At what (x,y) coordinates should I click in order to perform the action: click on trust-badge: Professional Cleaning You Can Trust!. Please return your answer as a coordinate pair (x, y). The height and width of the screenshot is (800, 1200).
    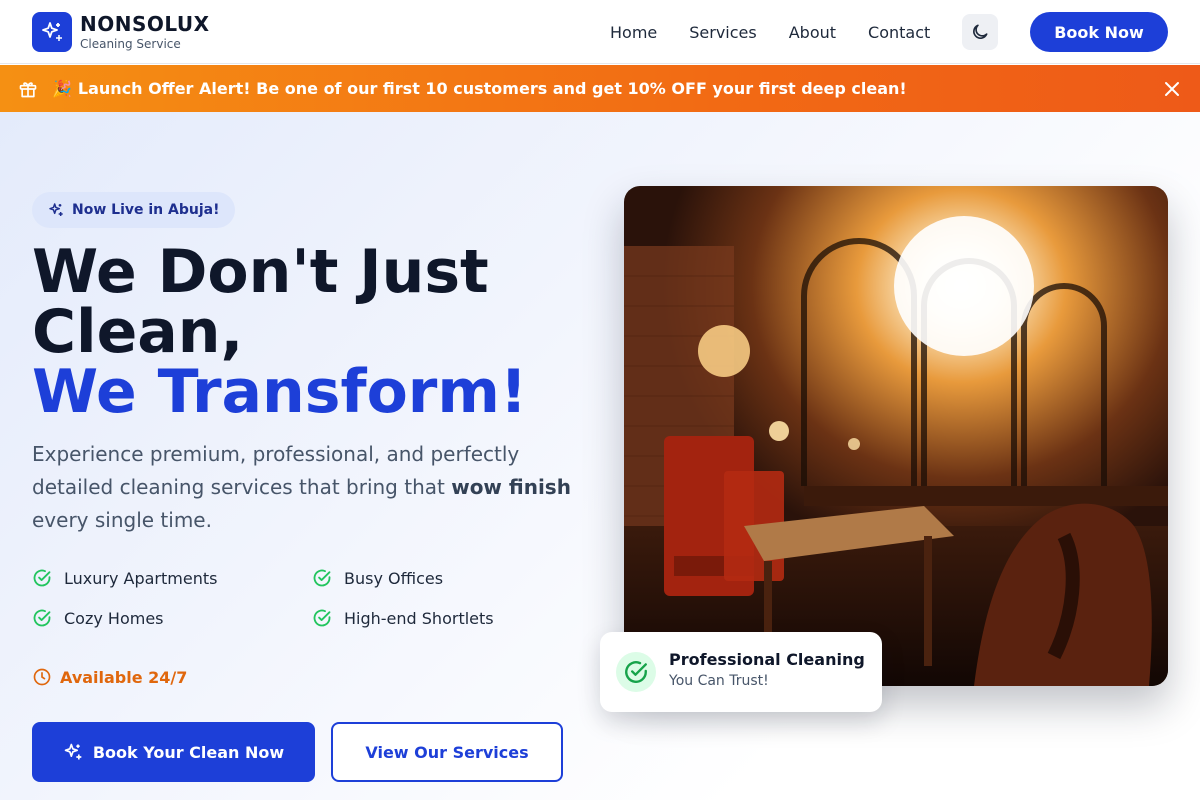
    Looking at the image, I should click on (741, 672).